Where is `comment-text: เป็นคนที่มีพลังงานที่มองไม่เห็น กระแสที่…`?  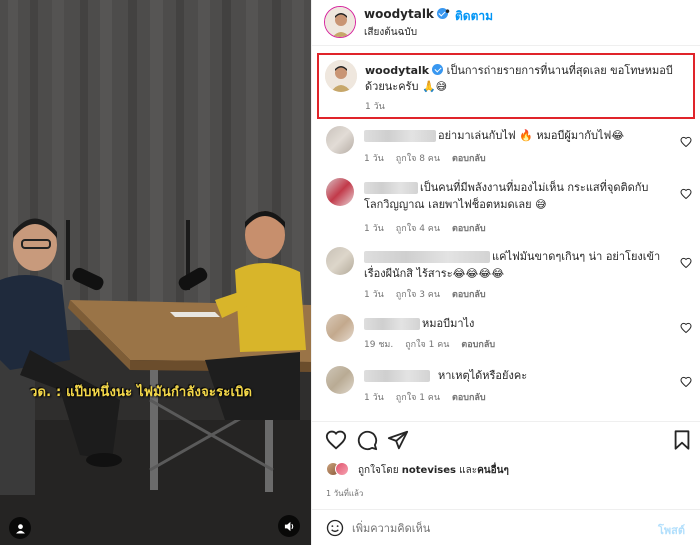 comment-text: เป็นคนที่มีพลังงานที่มองไม่เห็น กระแสที่… is located at coordinates (506, 196).